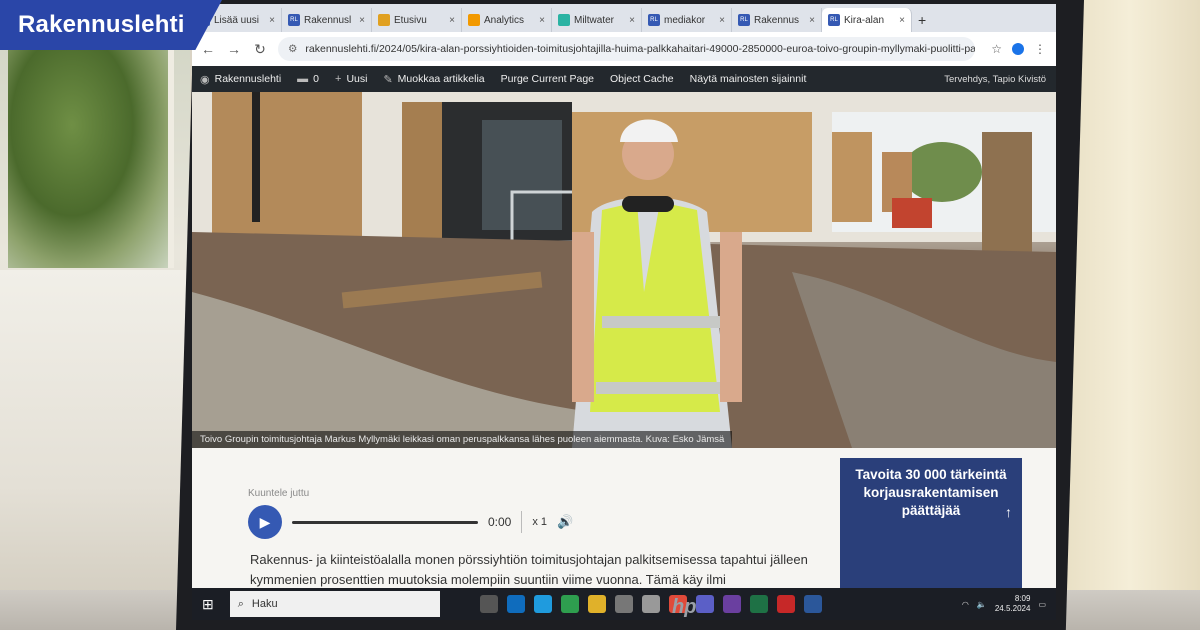 The image size is (1200, 630). Describe the element at coordinates (704, 604) in the screenshot. I see `teams-icon` at that location.